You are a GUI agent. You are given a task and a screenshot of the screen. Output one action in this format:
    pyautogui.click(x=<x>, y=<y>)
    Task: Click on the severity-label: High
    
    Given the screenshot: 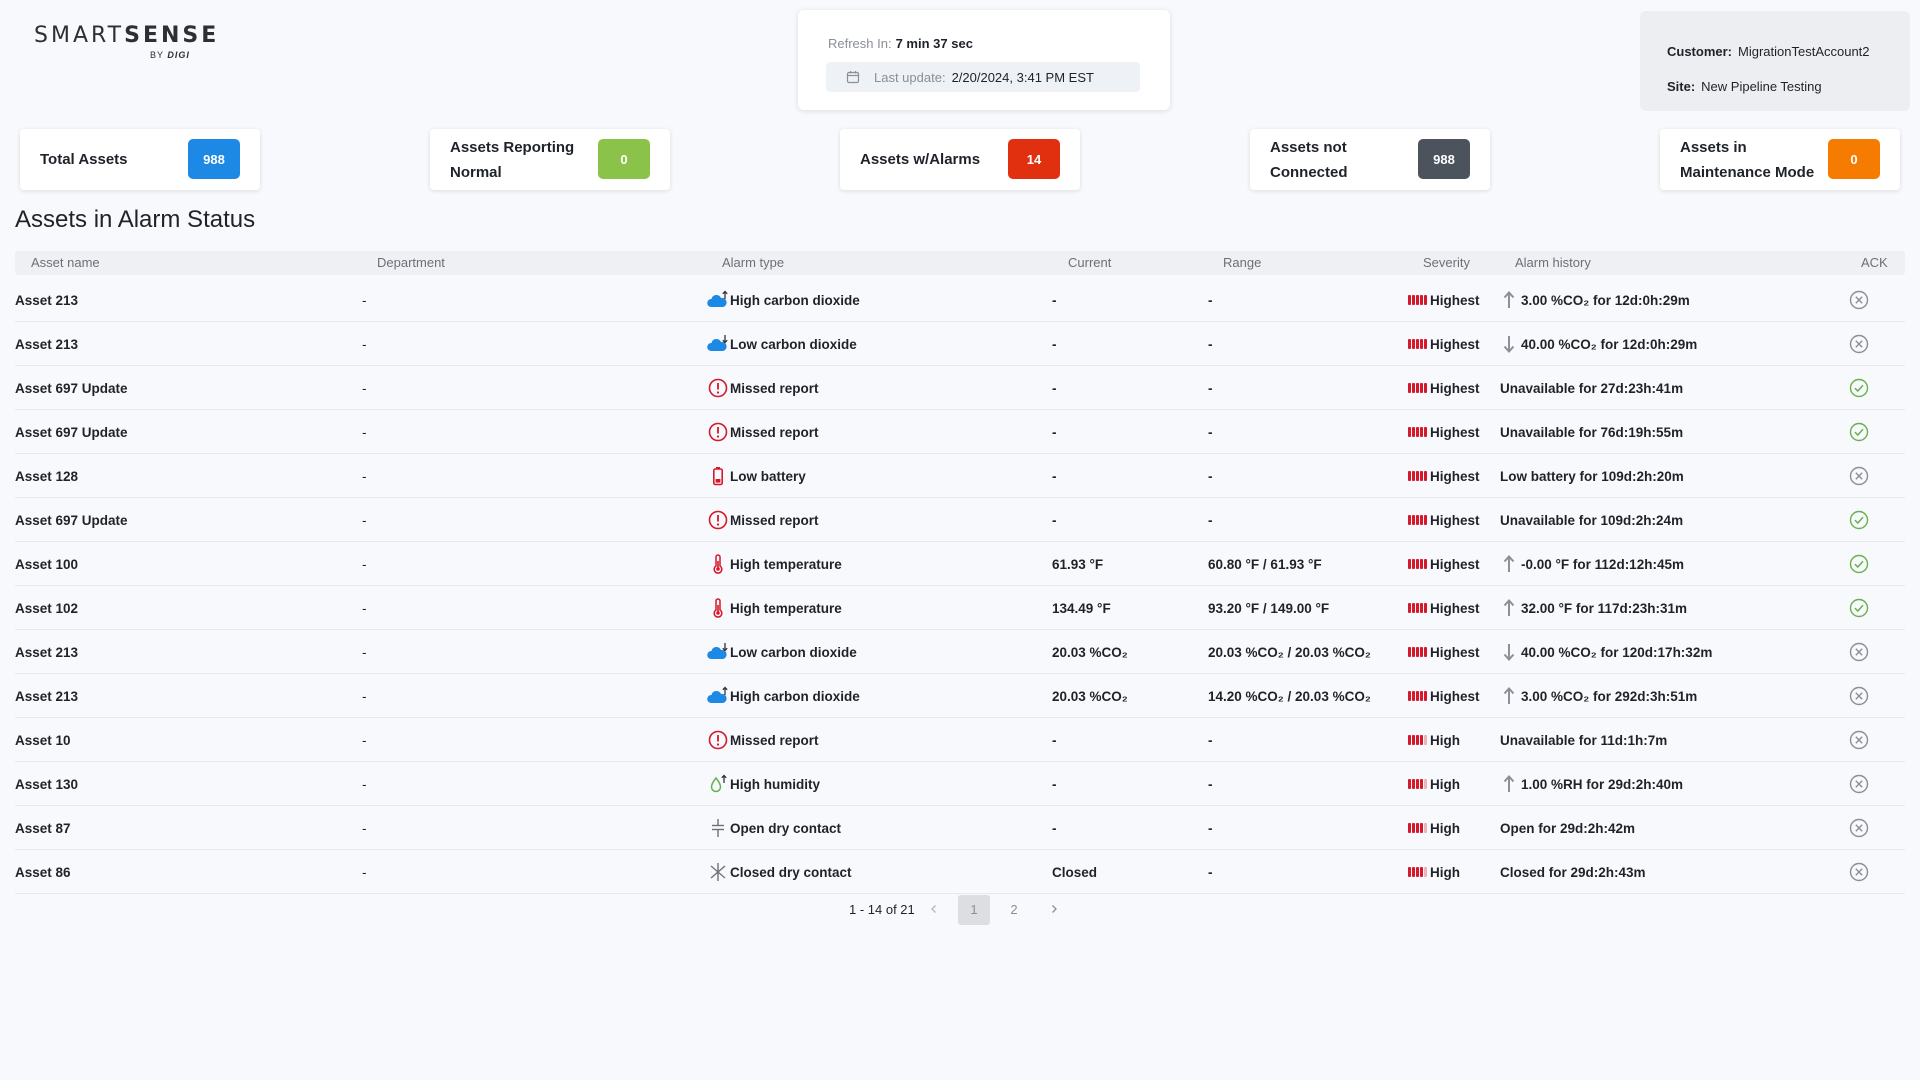 What is the action you would take?
    pyautogui.click(x=1445, y=828)
    